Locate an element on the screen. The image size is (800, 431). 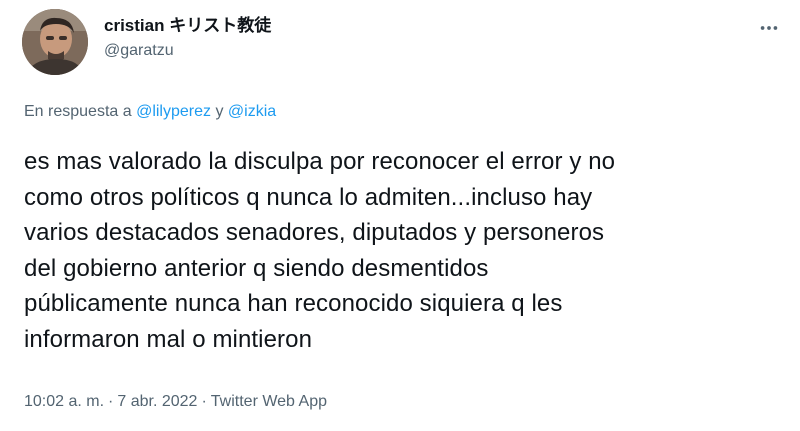
user-handle: @garatzu is located at coordinates (187, 51).